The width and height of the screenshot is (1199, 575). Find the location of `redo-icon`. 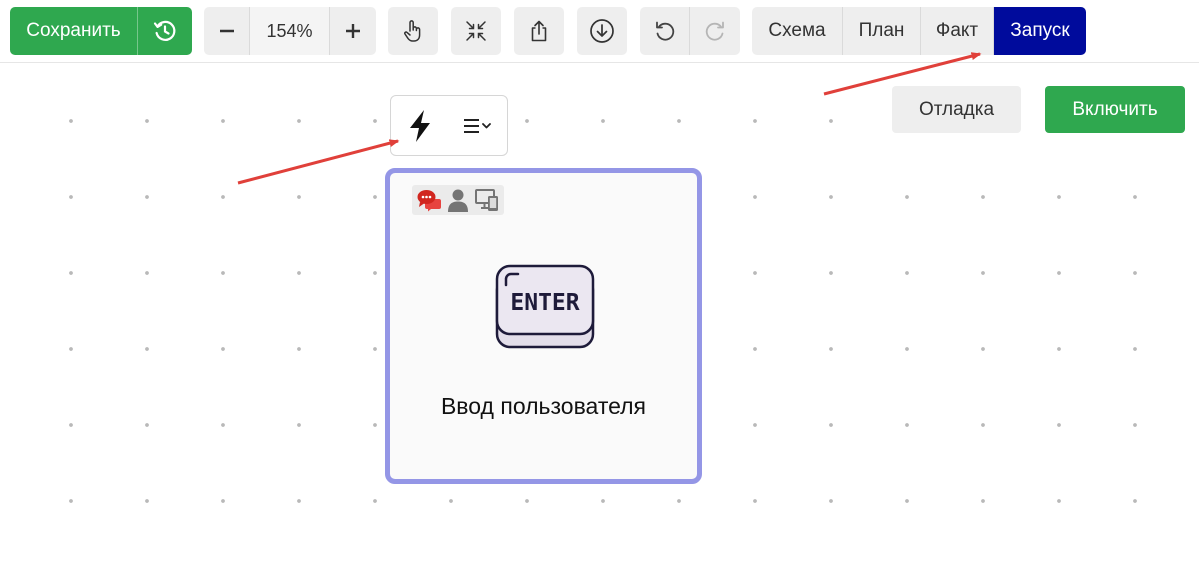

redo-icon is located at coordinates (714, 31).